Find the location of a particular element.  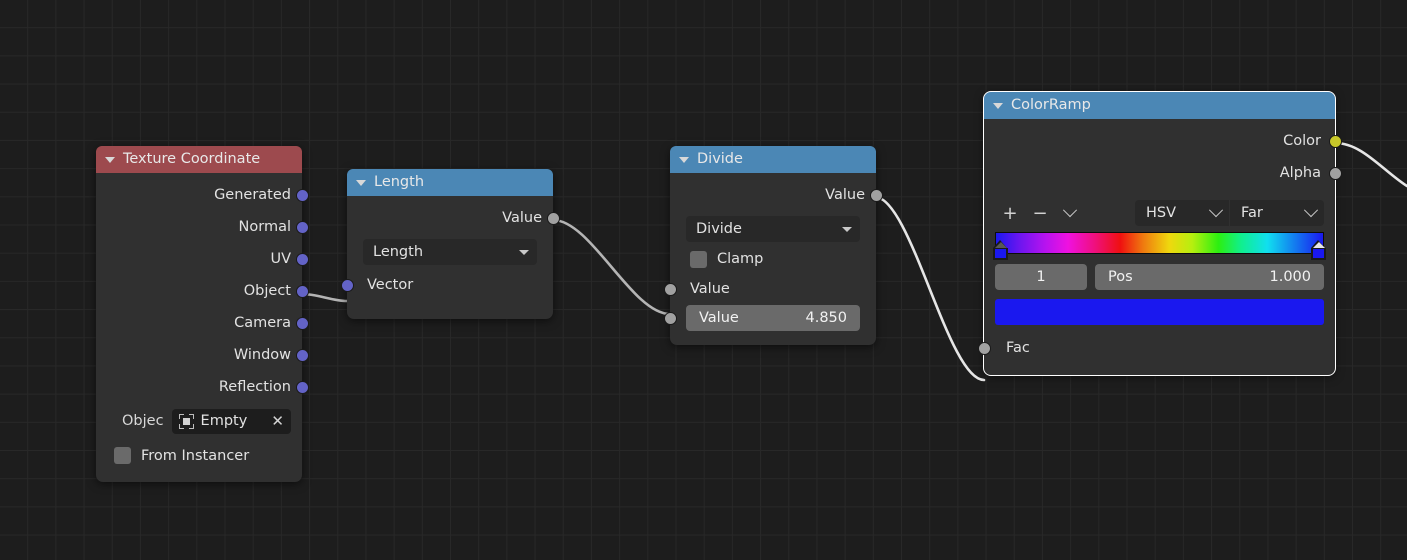

output-label-window: Window is located at coordinates (262, 355).